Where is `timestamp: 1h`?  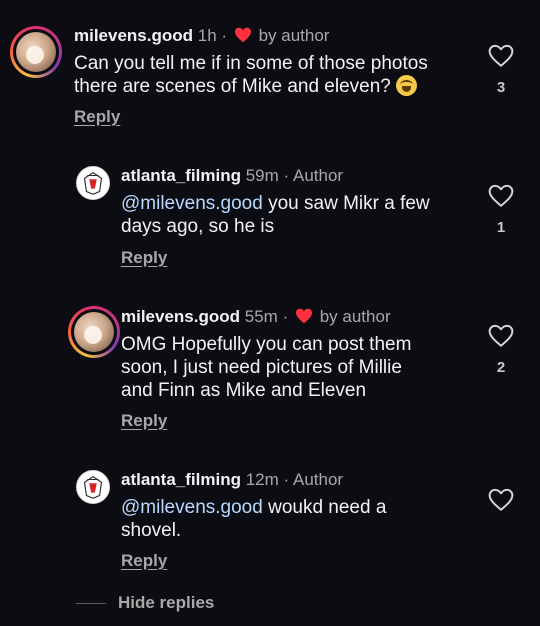 timestamp: 1h is located at coordinates (207, 35).